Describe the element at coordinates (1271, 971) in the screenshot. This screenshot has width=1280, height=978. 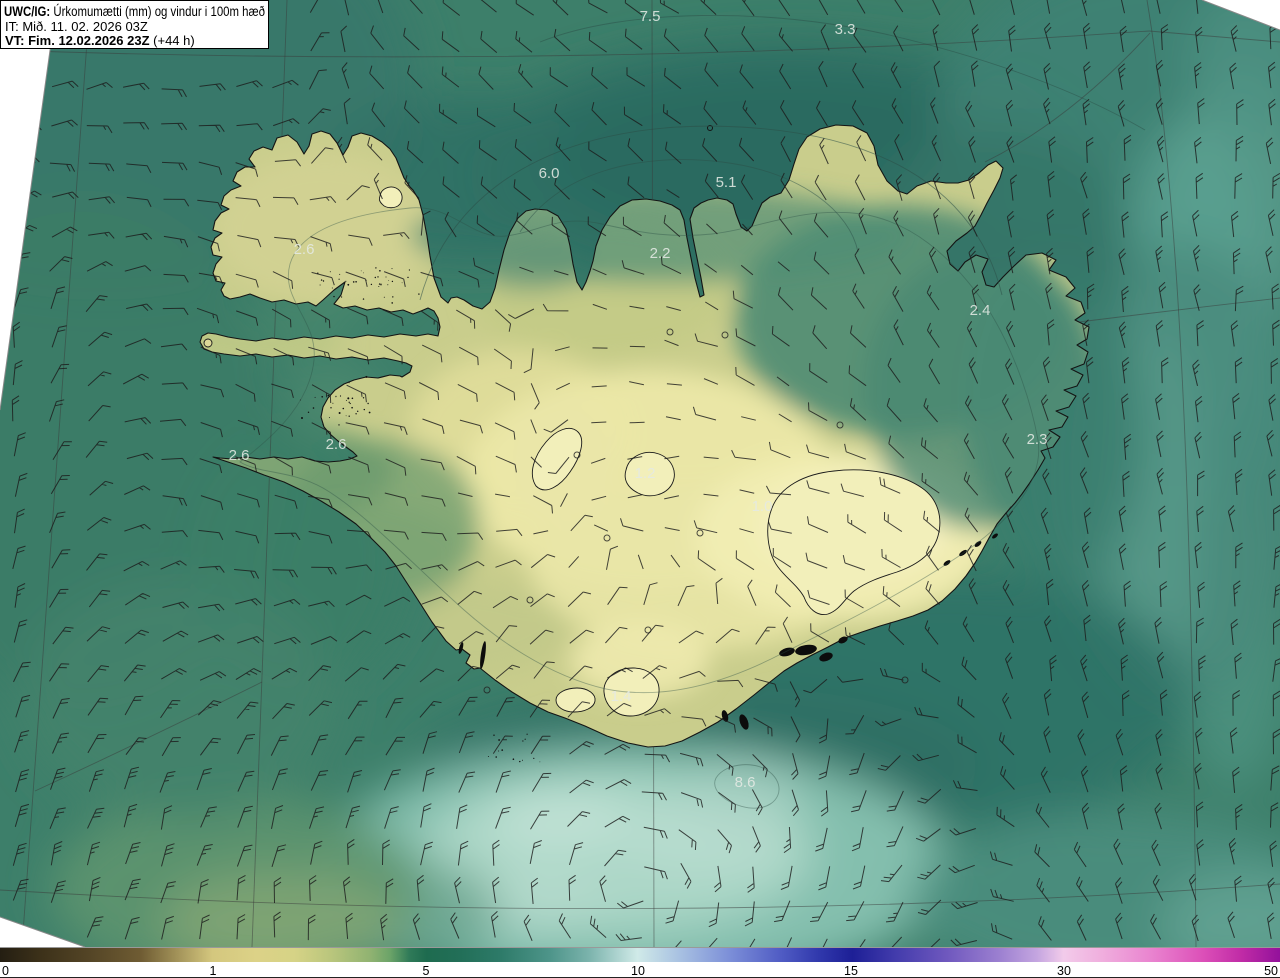
I see `svg-text: 50` at that location.